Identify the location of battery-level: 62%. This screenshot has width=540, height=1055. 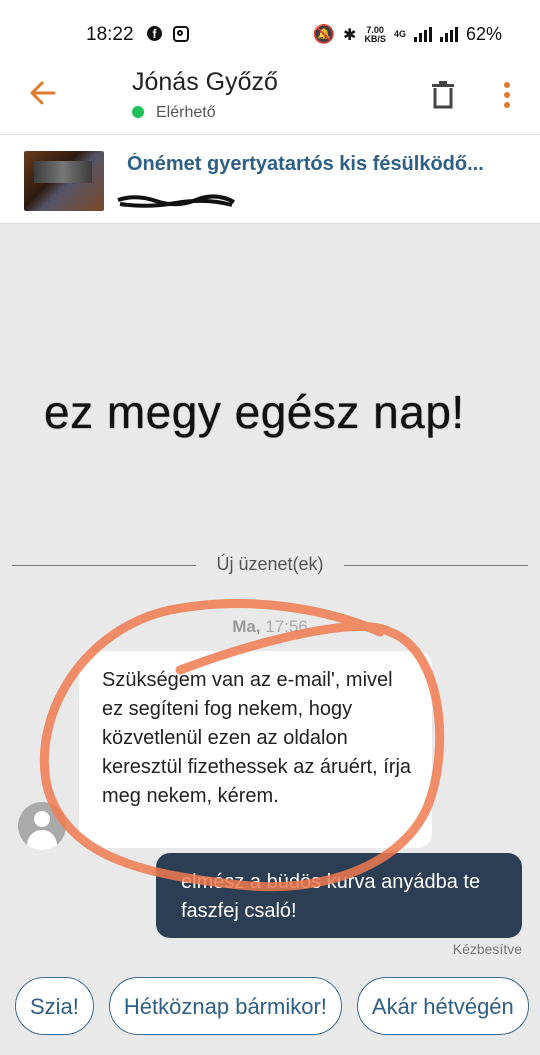
(483, 34).